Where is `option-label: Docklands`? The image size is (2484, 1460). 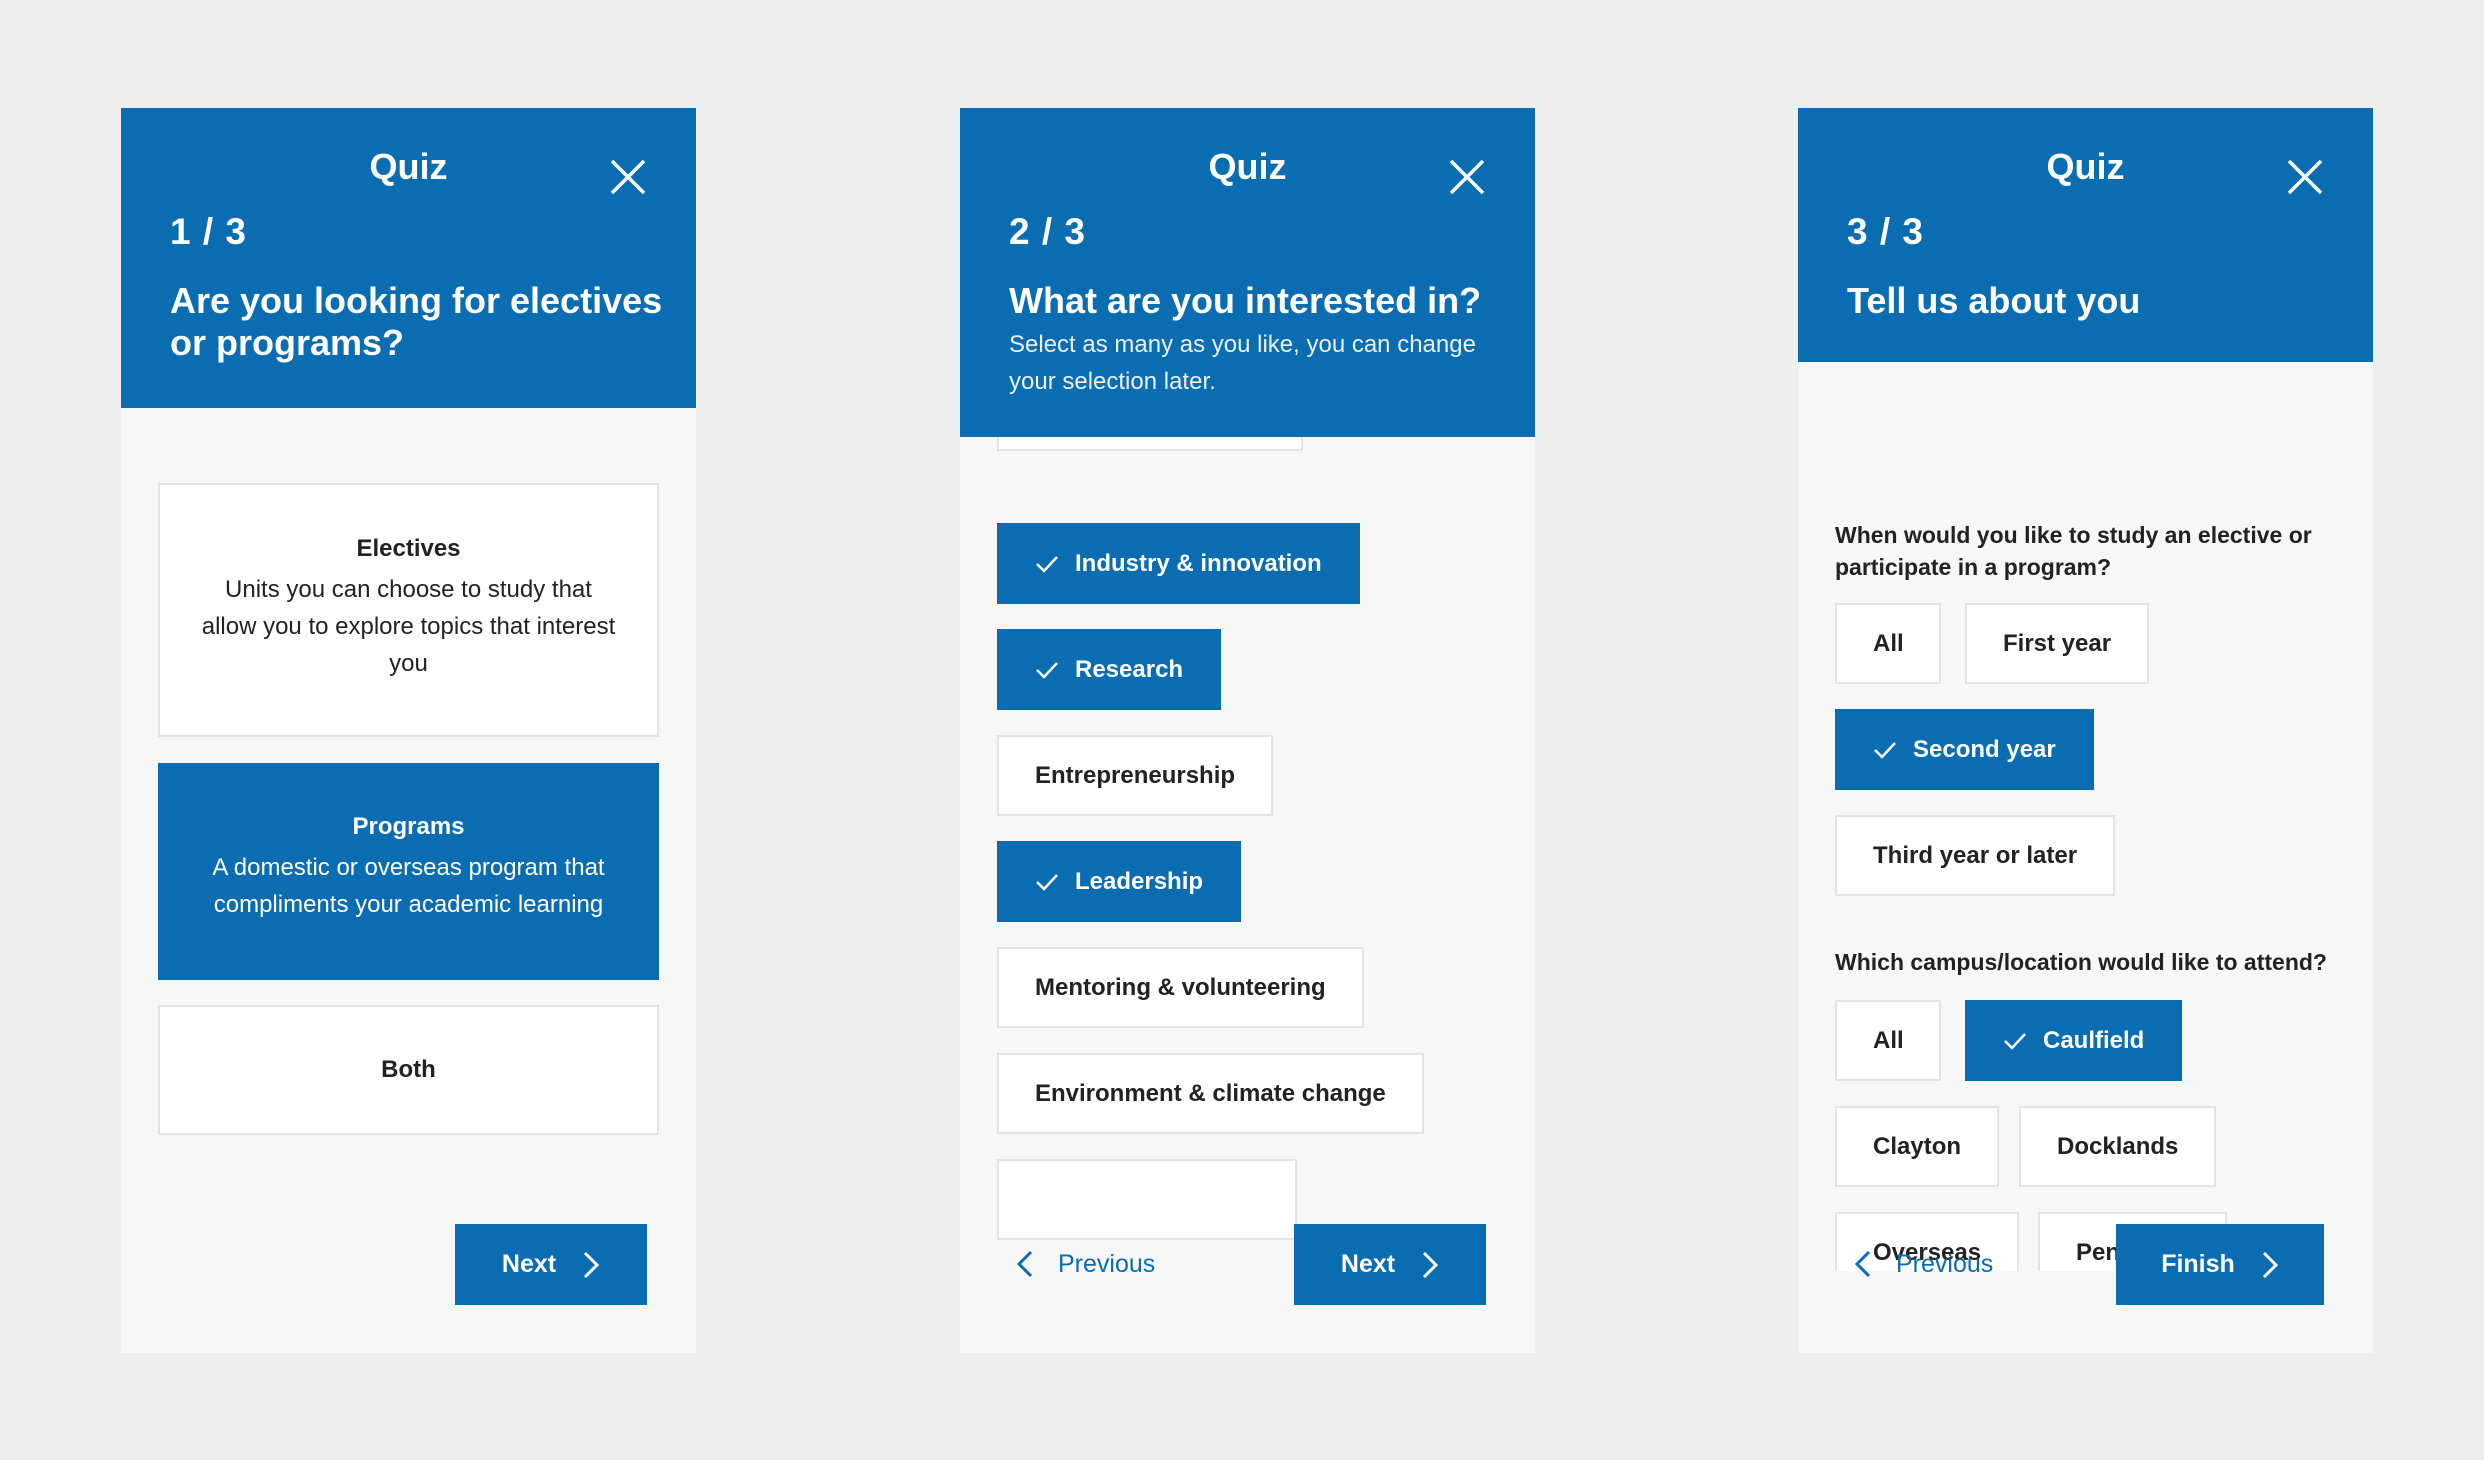 option-label: Docklands is located at coordinates (2118, 1146).